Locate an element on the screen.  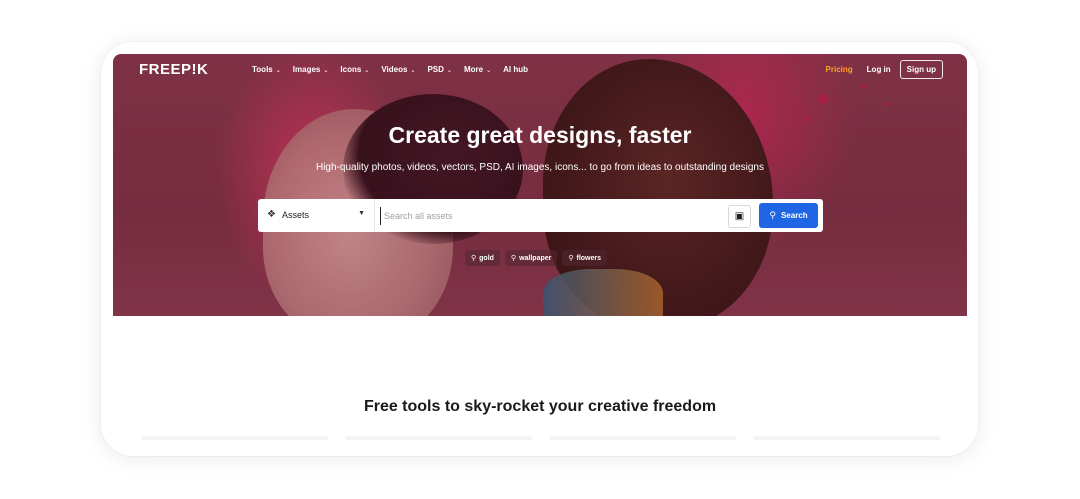
search-input is located at coordinates (553, 216).